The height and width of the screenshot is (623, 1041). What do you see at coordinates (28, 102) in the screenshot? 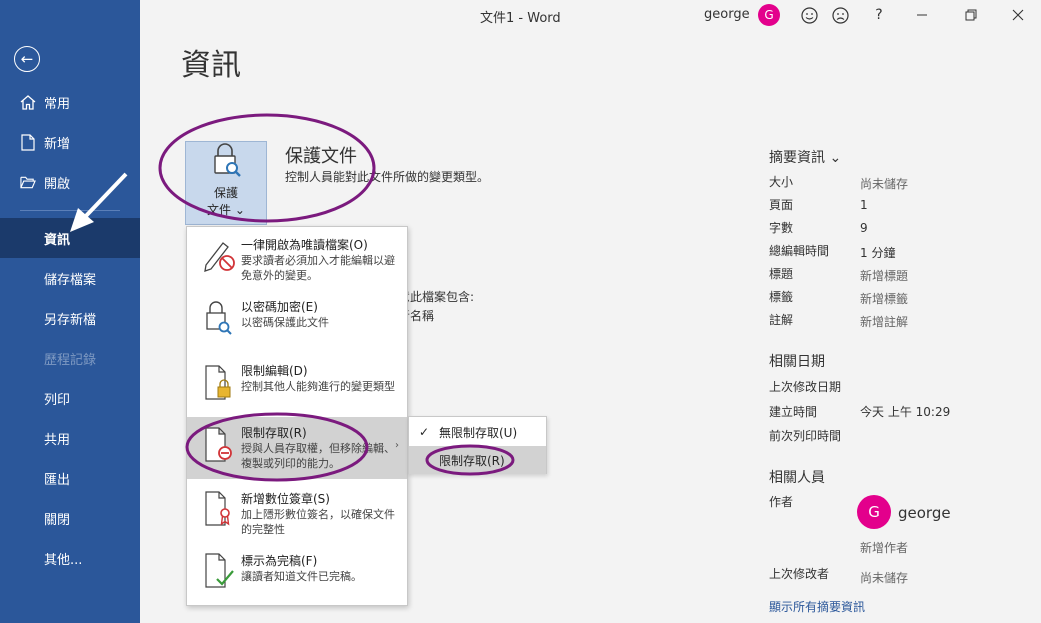
I see `home-icon` at bounding box center [28, 102].